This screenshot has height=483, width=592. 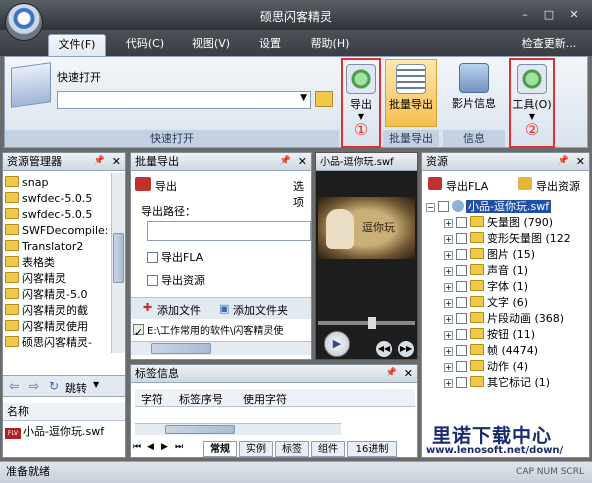 What do you see at coordinates (303, 98) in the screenshot?
I see `chevron-down-icon: ▼` at bounding box center [303, 98].